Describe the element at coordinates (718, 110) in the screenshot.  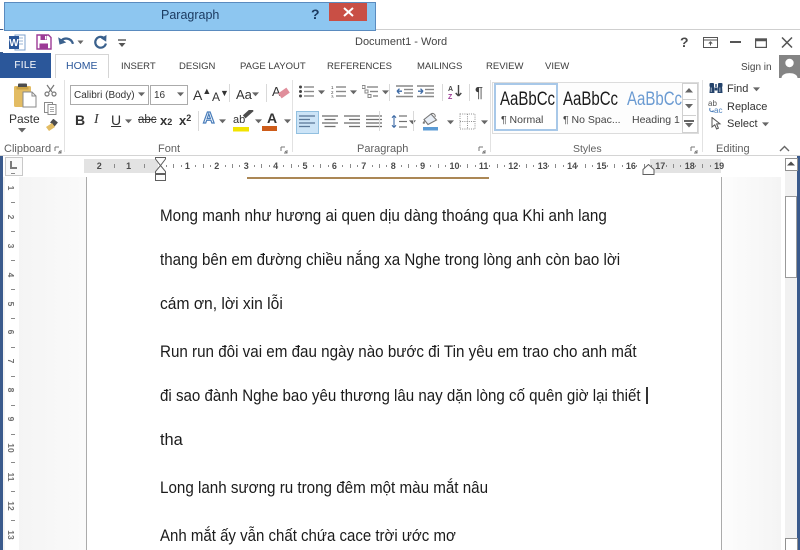
I see `svg-text: ac` at that location.